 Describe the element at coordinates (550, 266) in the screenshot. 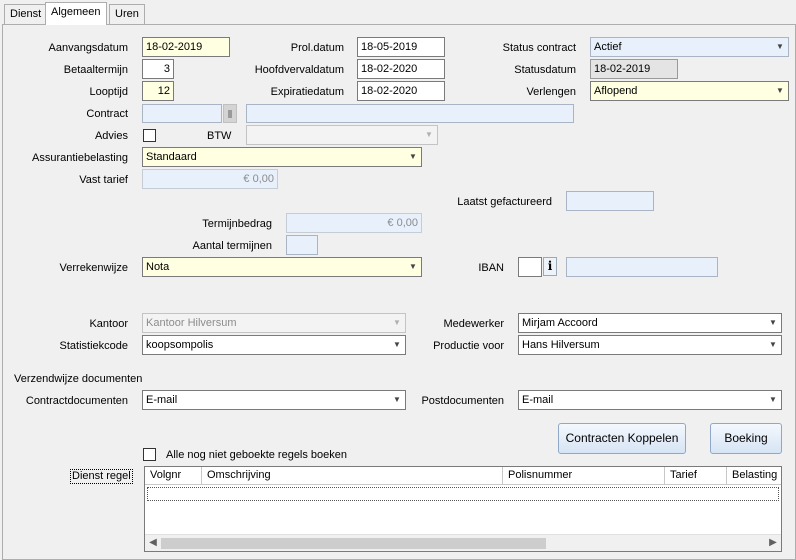

I see `info-icon: i` at that location.